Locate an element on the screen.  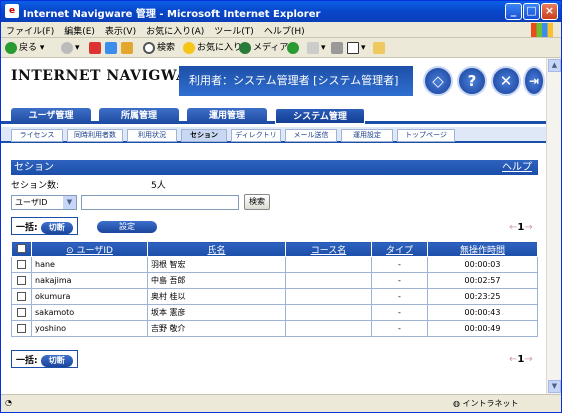
subtab-concurrent-users: 同時利用者数 is located at coordinates (95, 135).